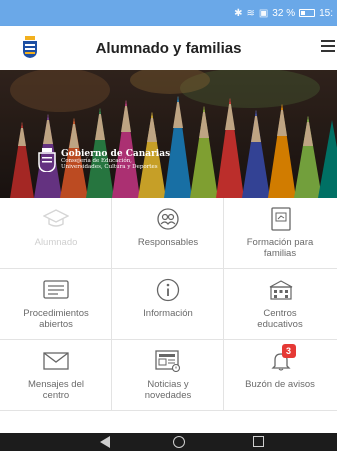  What do you see at coordinates (109, 166) in the screenshot?
I see `gov-department-line2: Universidades, Cultura y Deportes` at bounding box center [109, 166].